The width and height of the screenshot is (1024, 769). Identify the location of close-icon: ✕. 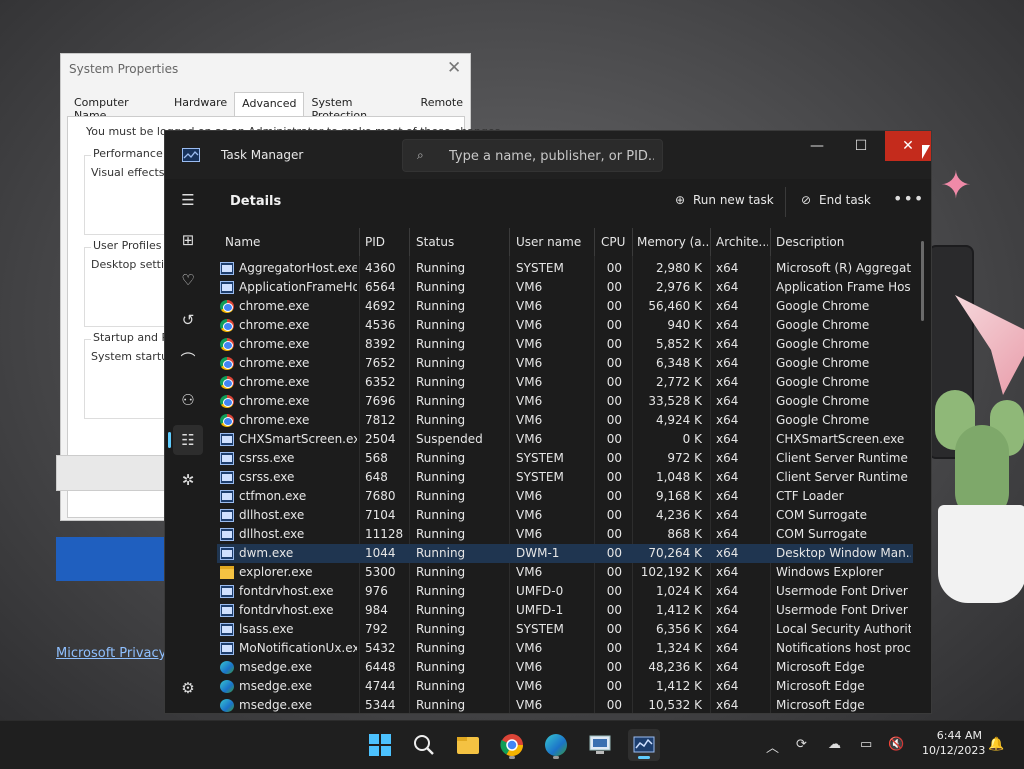
(454, 68).